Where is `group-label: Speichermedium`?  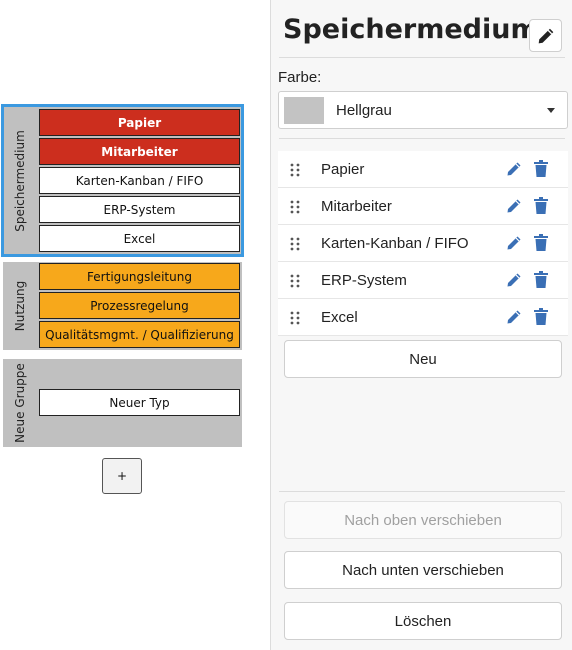
group-label: Speichermedium is located at coordinates (20, 180).